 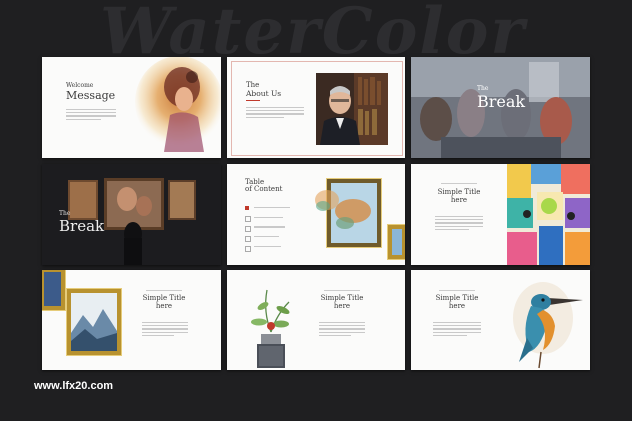 I want to click on slide-thumbnail-break-gallery: The Break, so click(x=131, y=214).